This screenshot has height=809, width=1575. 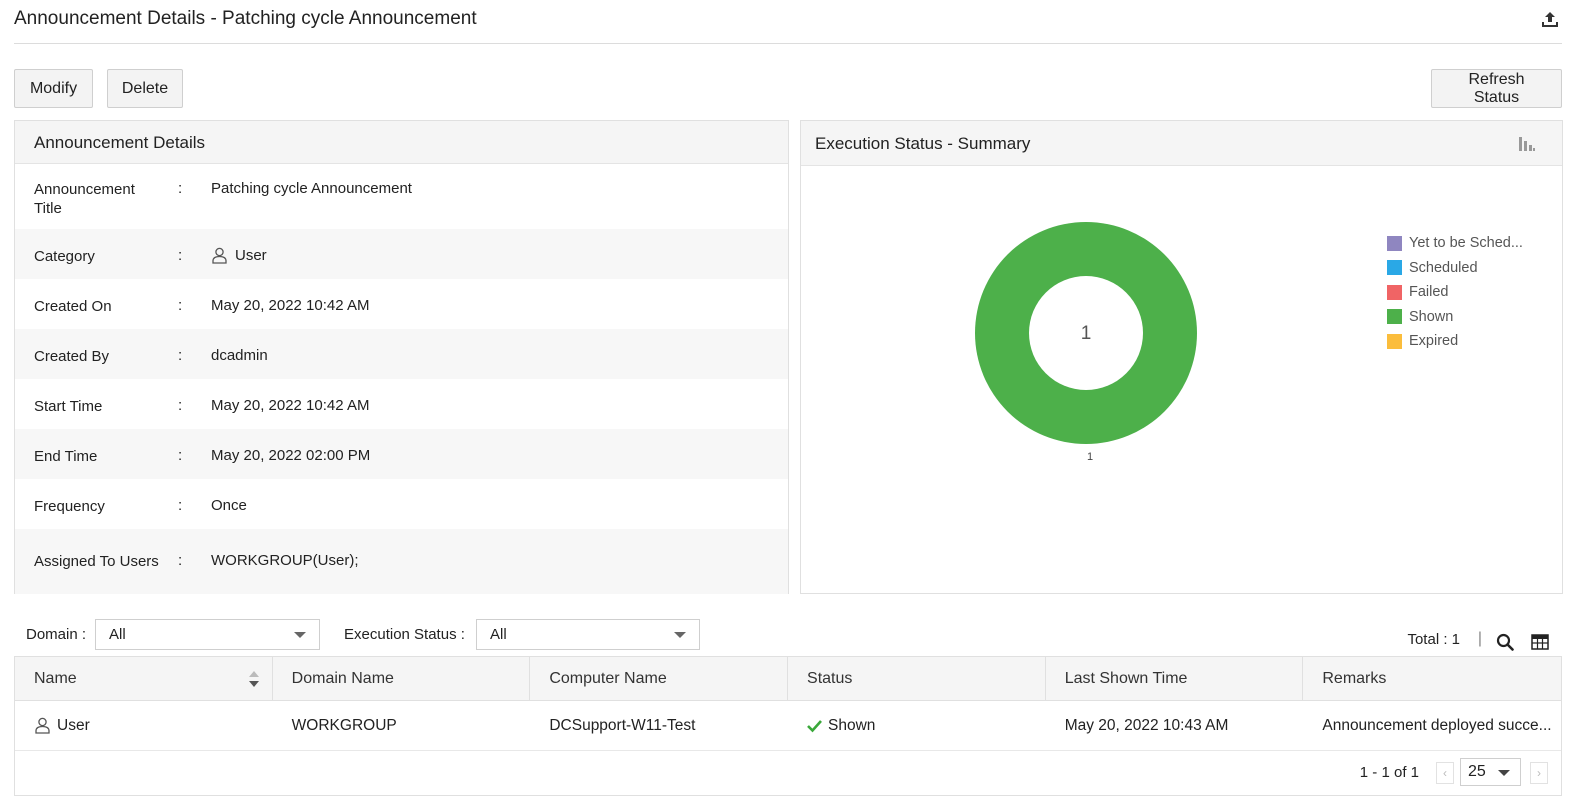 I want to click on column-header-label: Status, so click(x=830, y=678).